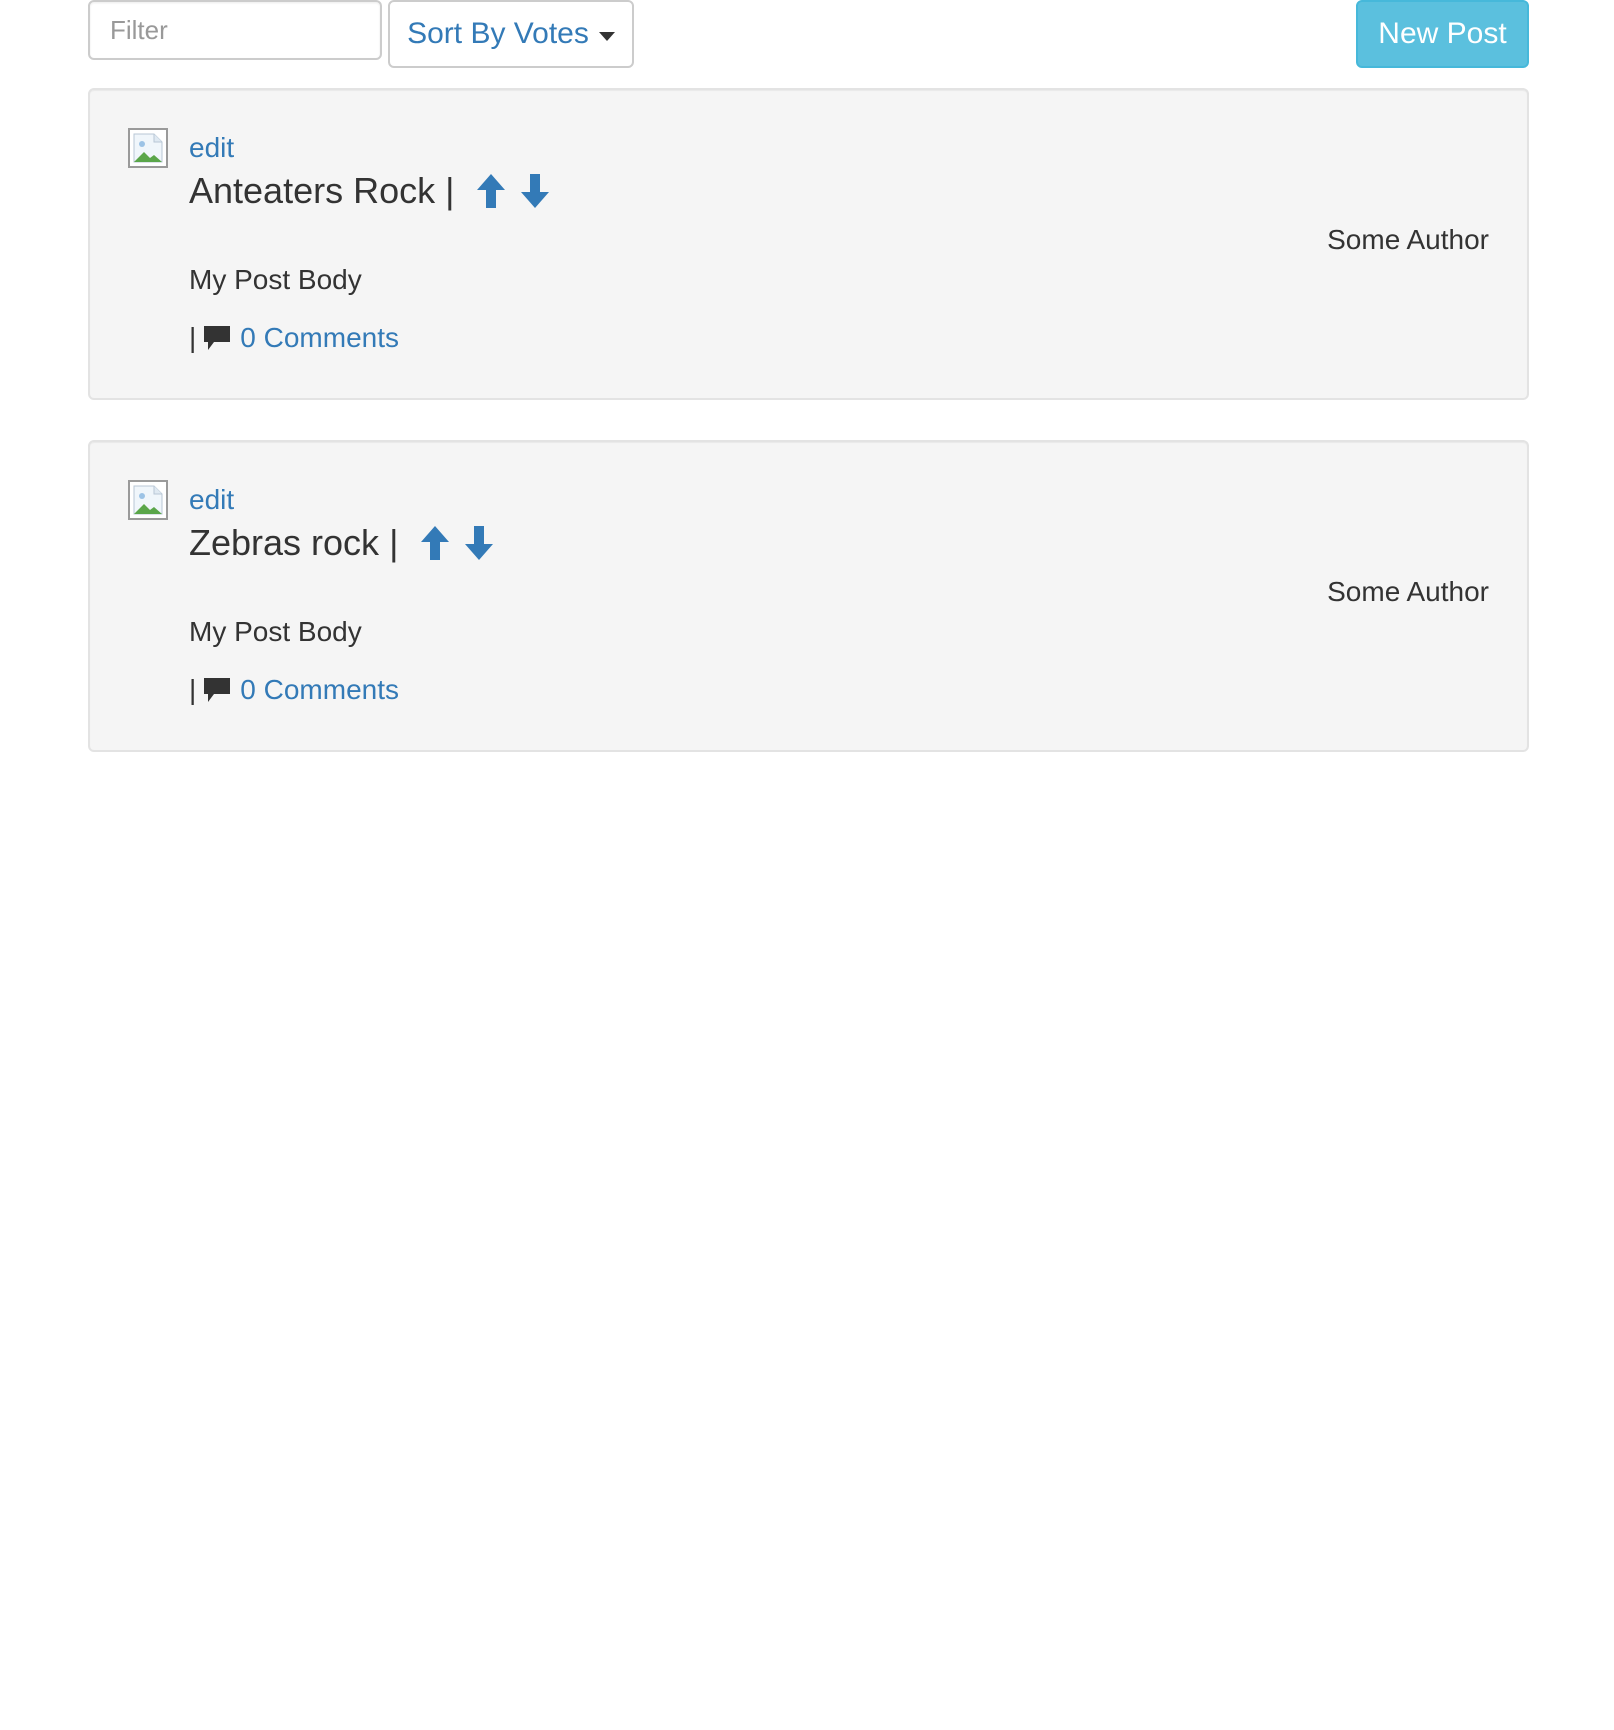 This screenshot has height=1730, width=1614. What do you see at coordinates (235, 30) in the screenshot?
I see `filter-input` at bounding box center [235, 30].